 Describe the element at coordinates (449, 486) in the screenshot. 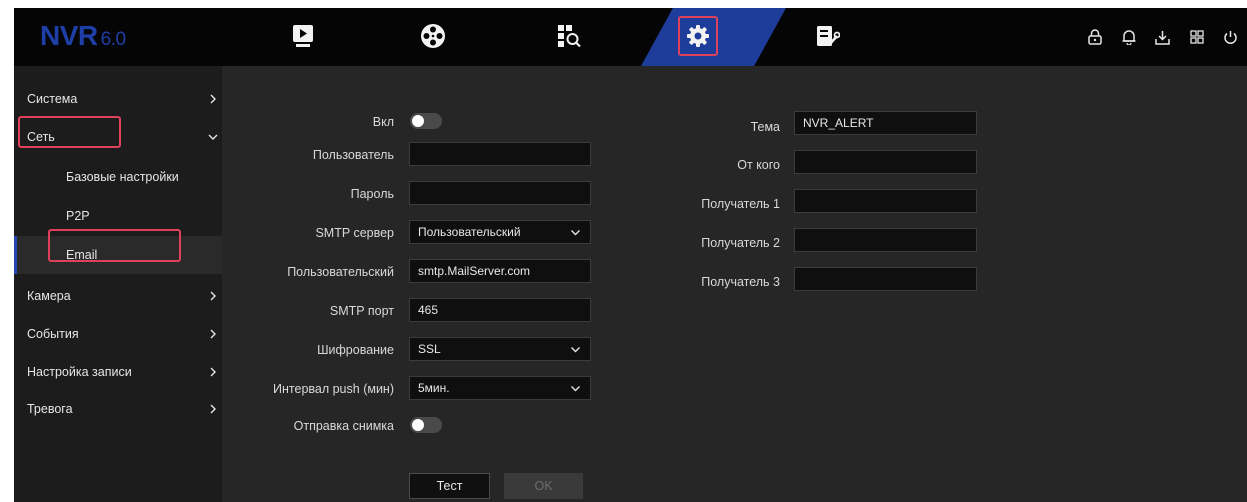

I see `test-button: Тест` at that location.